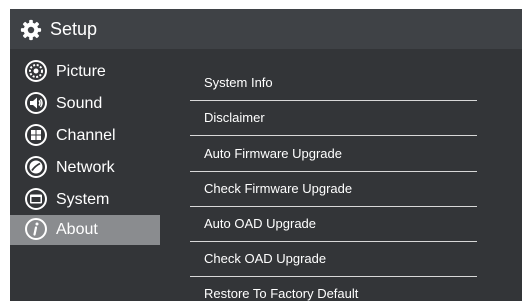 The image size is (532, 306). Describe the element at coordinates (278, 188) in the screenshot. I see `menu-item-label: Check Firmware Upgrade` at that location.